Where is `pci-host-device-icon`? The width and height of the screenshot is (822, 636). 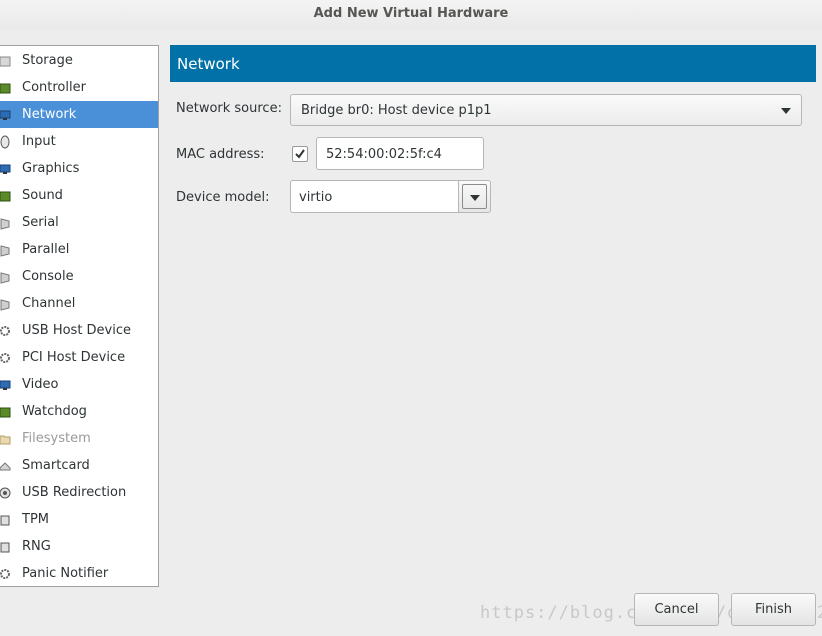
pci-host-device-icon is located at coordinates (5, 358).